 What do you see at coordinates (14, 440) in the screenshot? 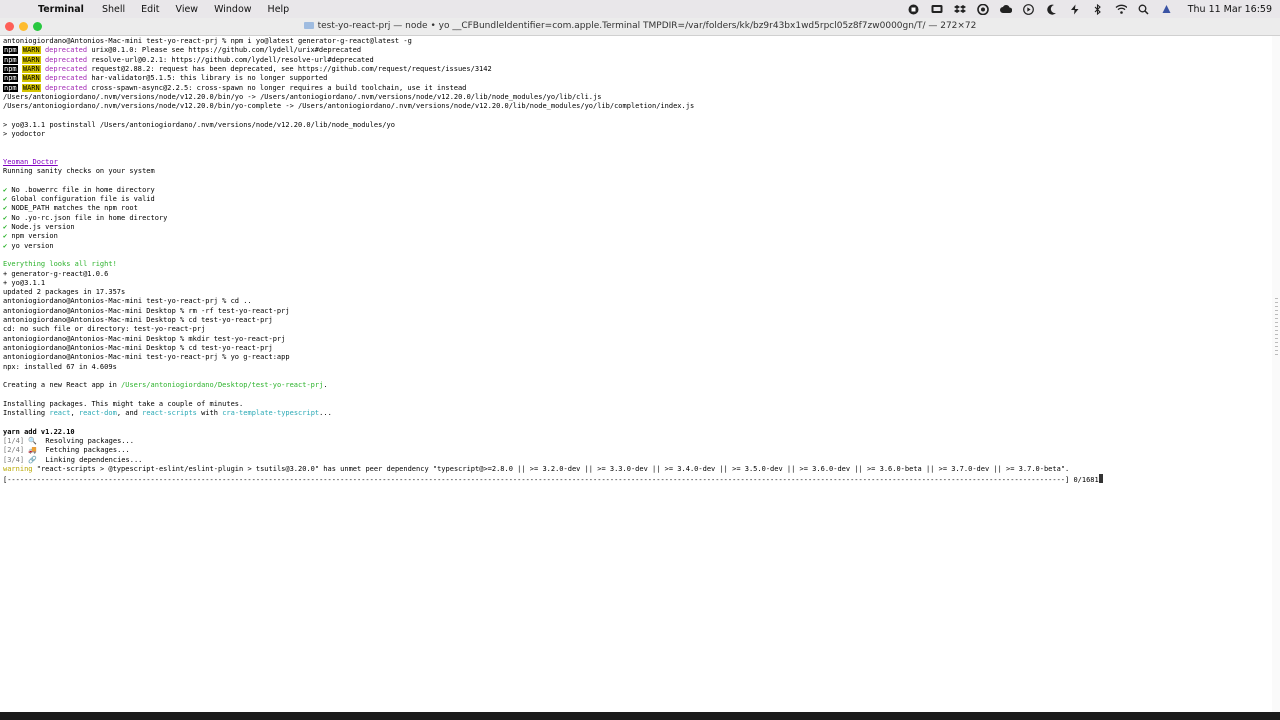
I see `terminal-text: [1/4]` at bounding box center [14, 440].